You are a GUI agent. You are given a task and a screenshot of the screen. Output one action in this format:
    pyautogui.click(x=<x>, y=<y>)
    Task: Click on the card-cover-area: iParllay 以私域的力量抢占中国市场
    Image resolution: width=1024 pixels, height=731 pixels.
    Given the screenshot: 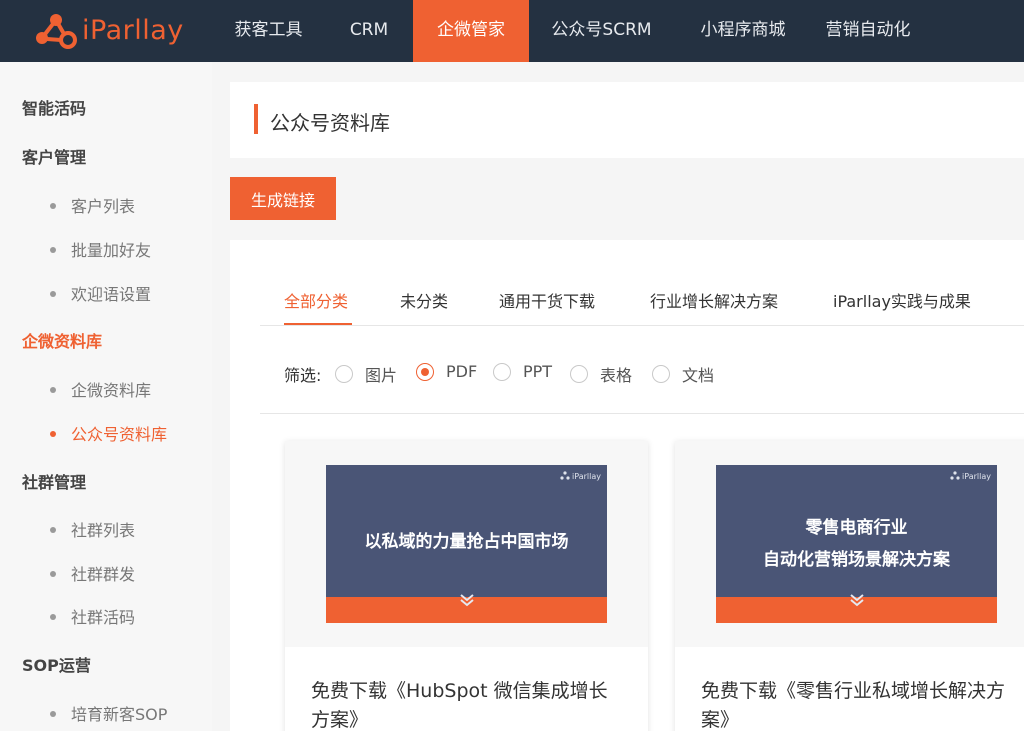 What is the action you would take?
    pyautogui.click(x=466, y=544)
    